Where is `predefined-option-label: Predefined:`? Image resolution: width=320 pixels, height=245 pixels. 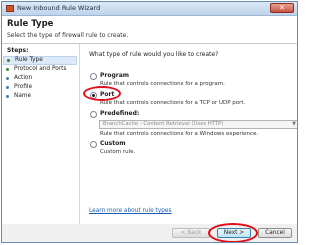
predefined-option-label: Predefined: is located at coordinates (119, 113).